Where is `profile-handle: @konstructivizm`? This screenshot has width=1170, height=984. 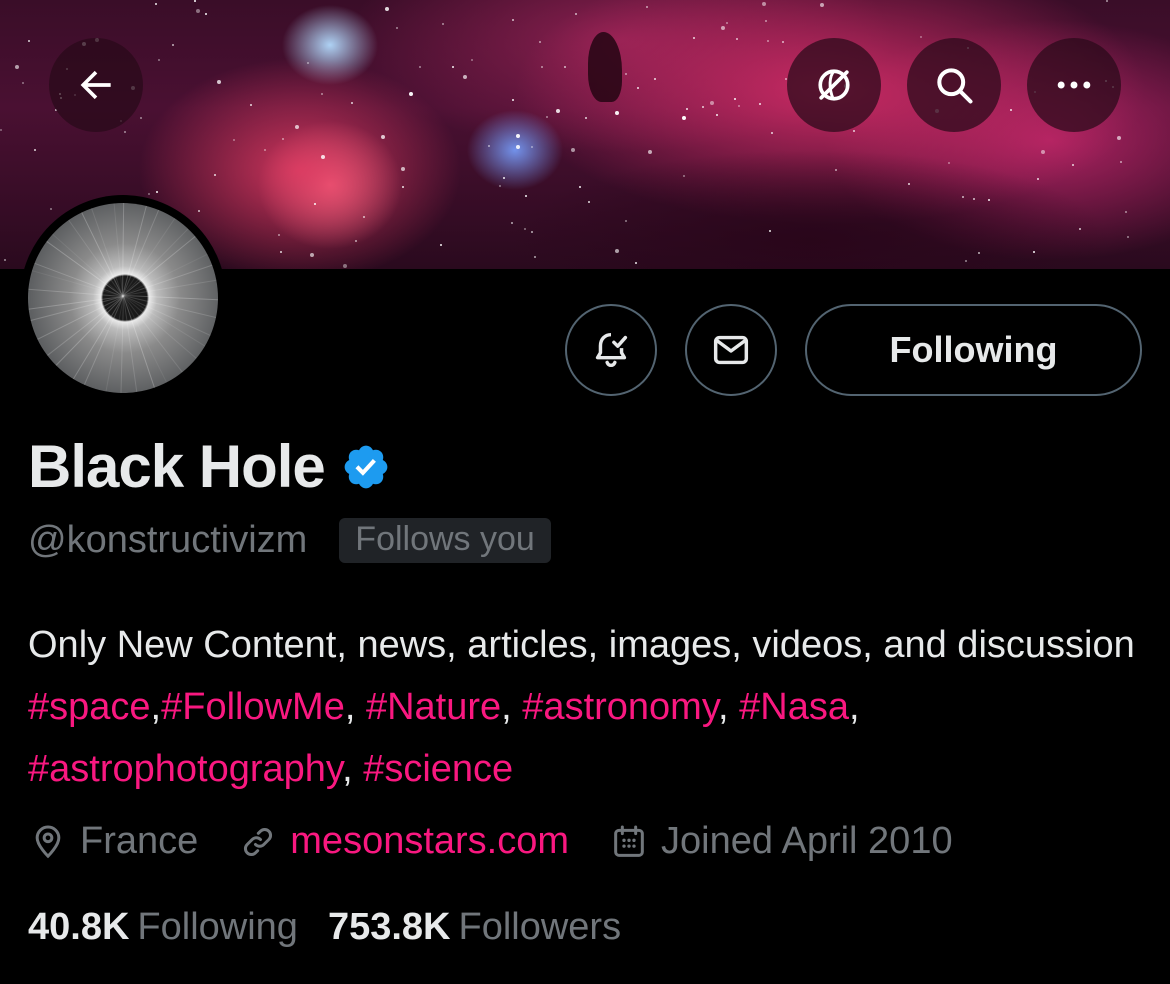 profile-handle: @konstructivizm is located at coordinates (168, 540).